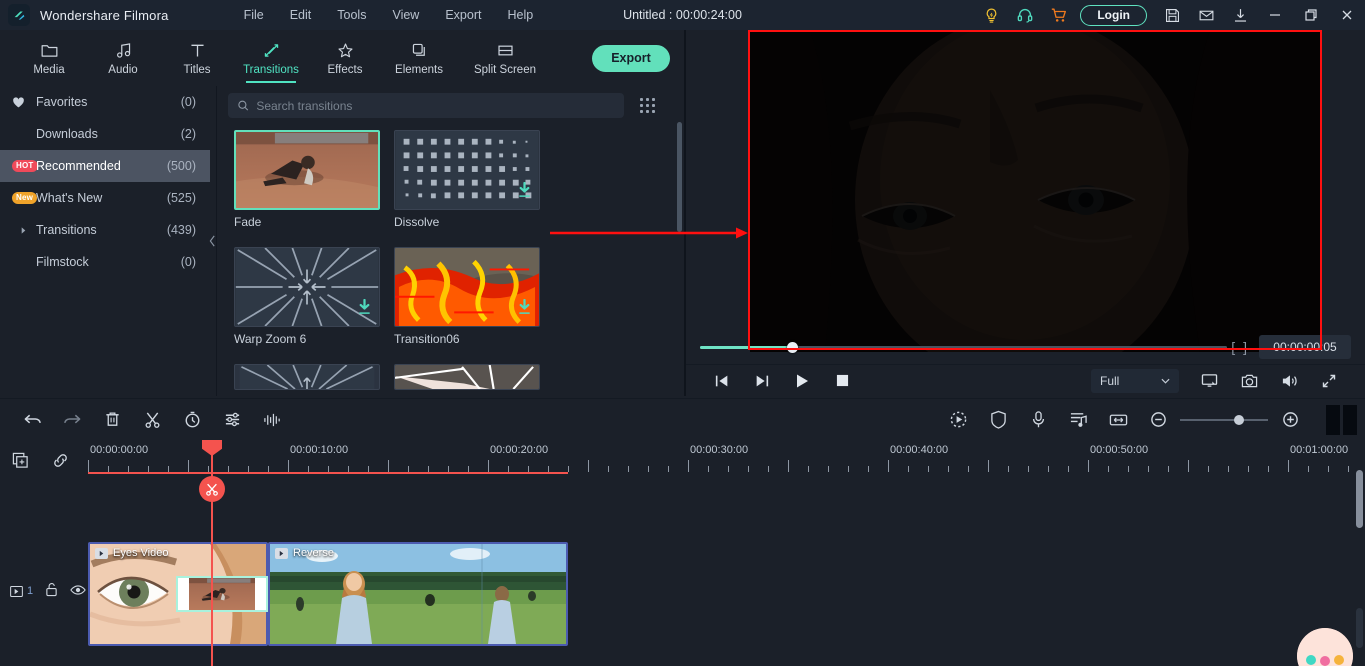 This screenshot has height=666, width=1365. What do you see at coordinates (1118, 420) in the screenshot?
I see `fit-timeline-button` at bounding box center [1118, 420].